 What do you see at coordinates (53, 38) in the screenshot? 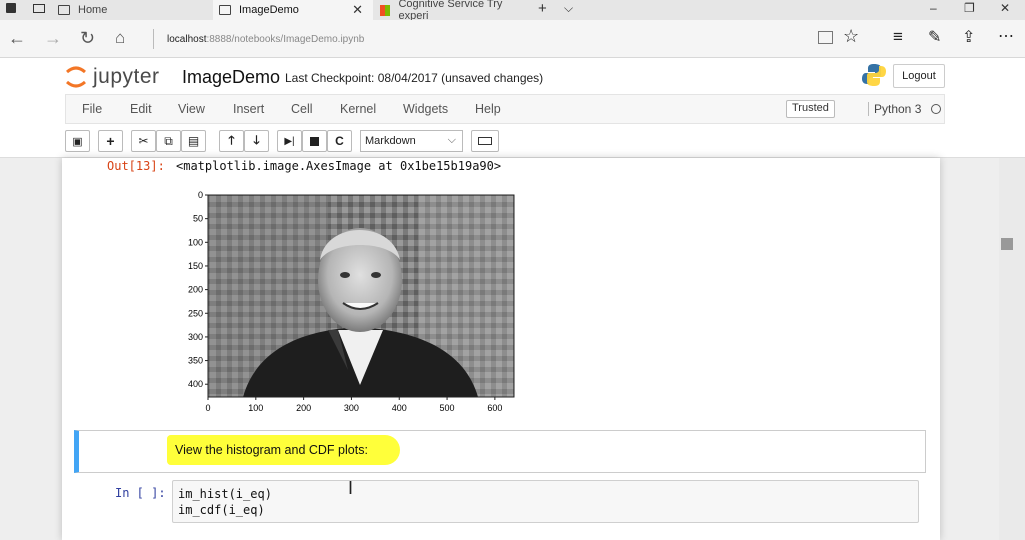
I see `forward-icon: →` at bounding box center [53, 38].